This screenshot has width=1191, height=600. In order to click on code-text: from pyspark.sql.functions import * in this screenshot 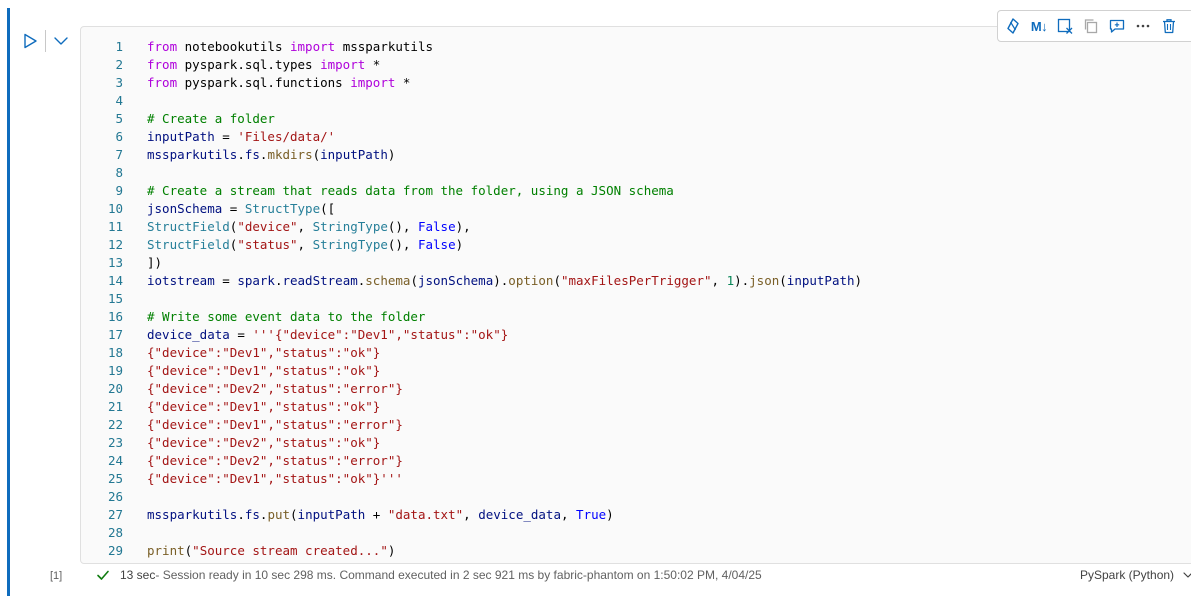, I will do `click(278, 83)`.